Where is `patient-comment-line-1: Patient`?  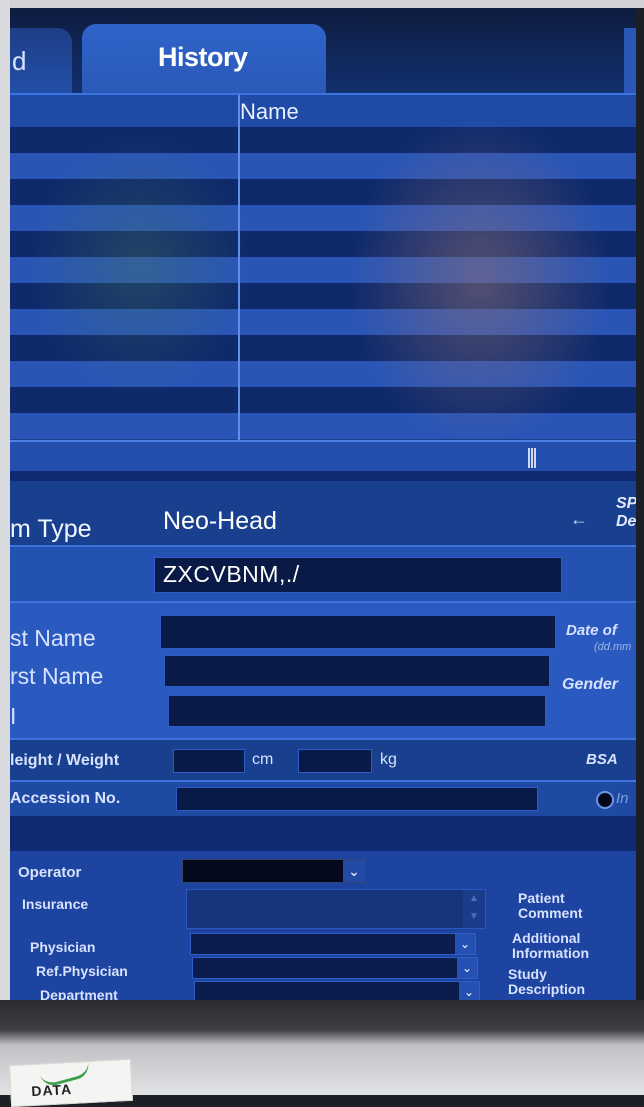
patient-comment-line-1: Patient is located at coordinates (541, 898).